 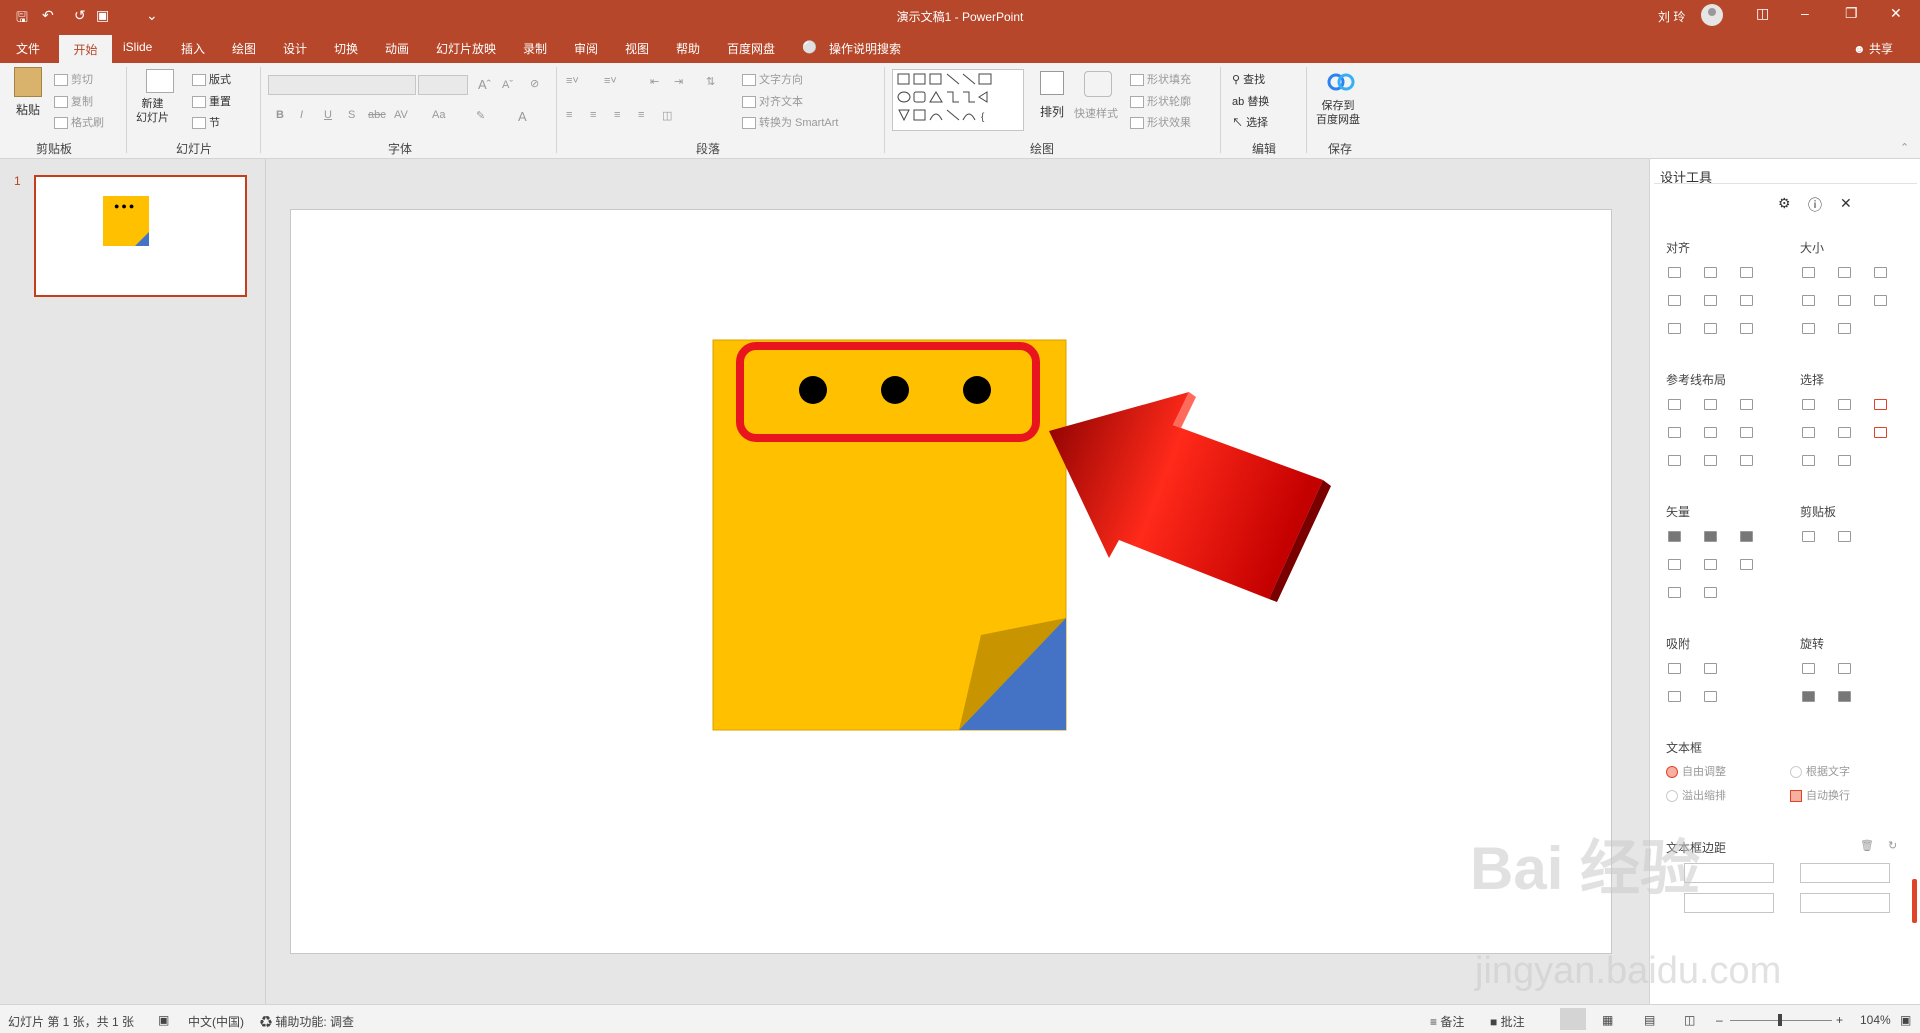 I want to click on tab-view: 视图, so click(x=637, y=48).